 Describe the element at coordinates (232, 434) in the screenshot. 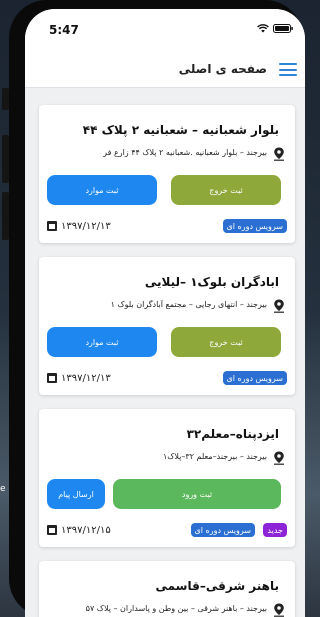

I see `card-title: ایزدپناه–معلم۳۲` at that location.